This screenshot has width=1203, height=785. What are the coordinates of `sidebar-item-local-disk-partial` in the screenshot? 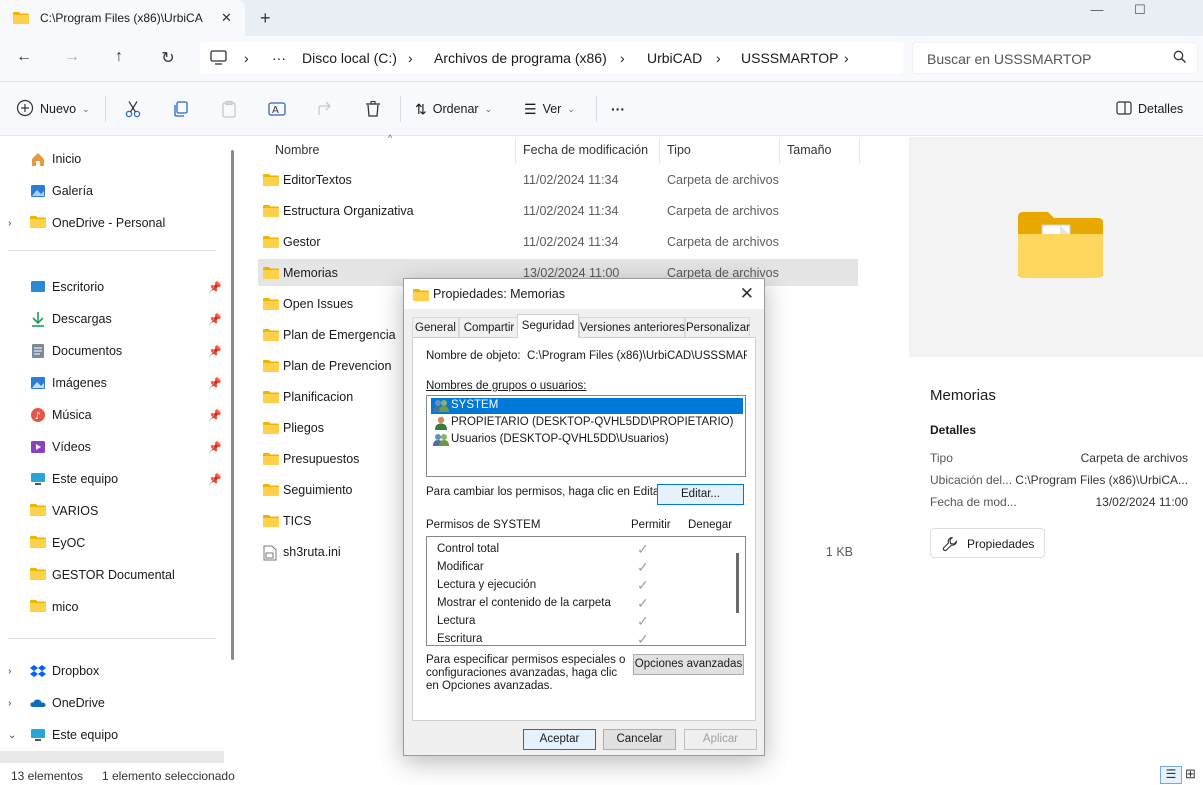 It's located at (112, 757).